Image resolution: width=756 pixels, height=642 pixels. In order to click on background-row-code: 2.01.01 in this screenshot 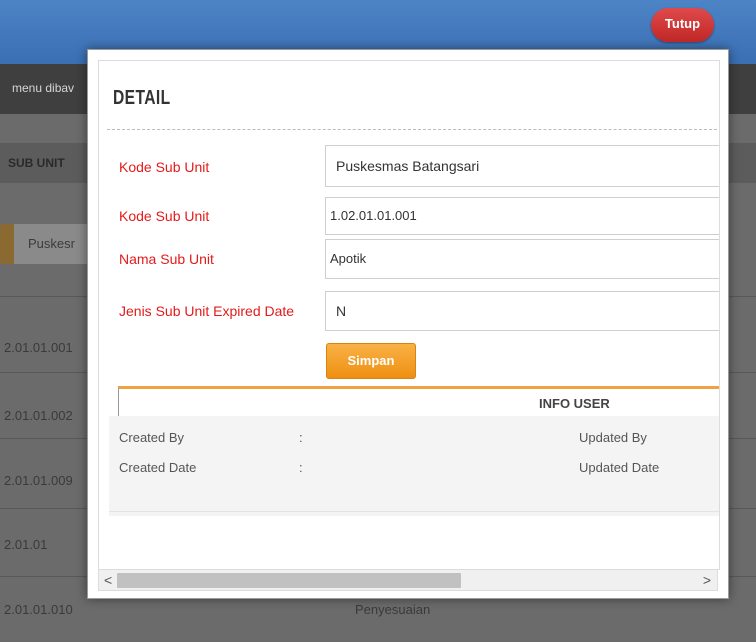, I will do `click(26, 544)`.